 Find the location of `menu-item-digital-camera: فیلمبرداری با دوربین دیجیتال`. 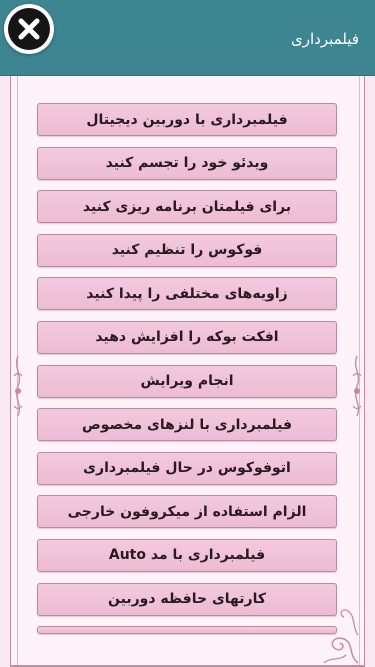

menu-item-digital-camera: فیلمبرداری با دوربین دیجیتال is located at coordinates (187, 119).